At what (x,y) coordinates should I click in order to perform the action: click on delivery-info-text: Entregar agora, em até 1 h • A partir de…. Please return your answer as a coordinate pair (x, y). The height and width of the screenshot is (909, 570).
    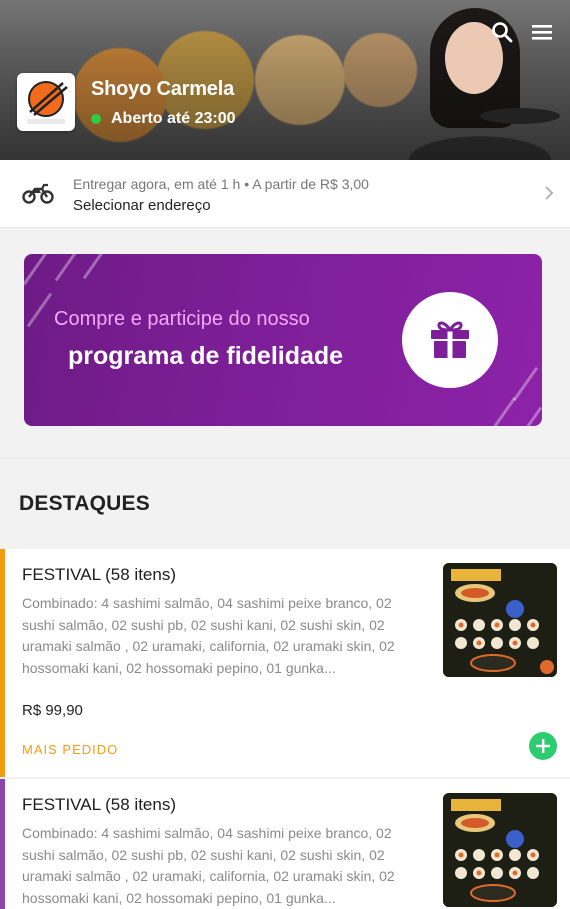
    Looking at the image, I should click on (221, 184).